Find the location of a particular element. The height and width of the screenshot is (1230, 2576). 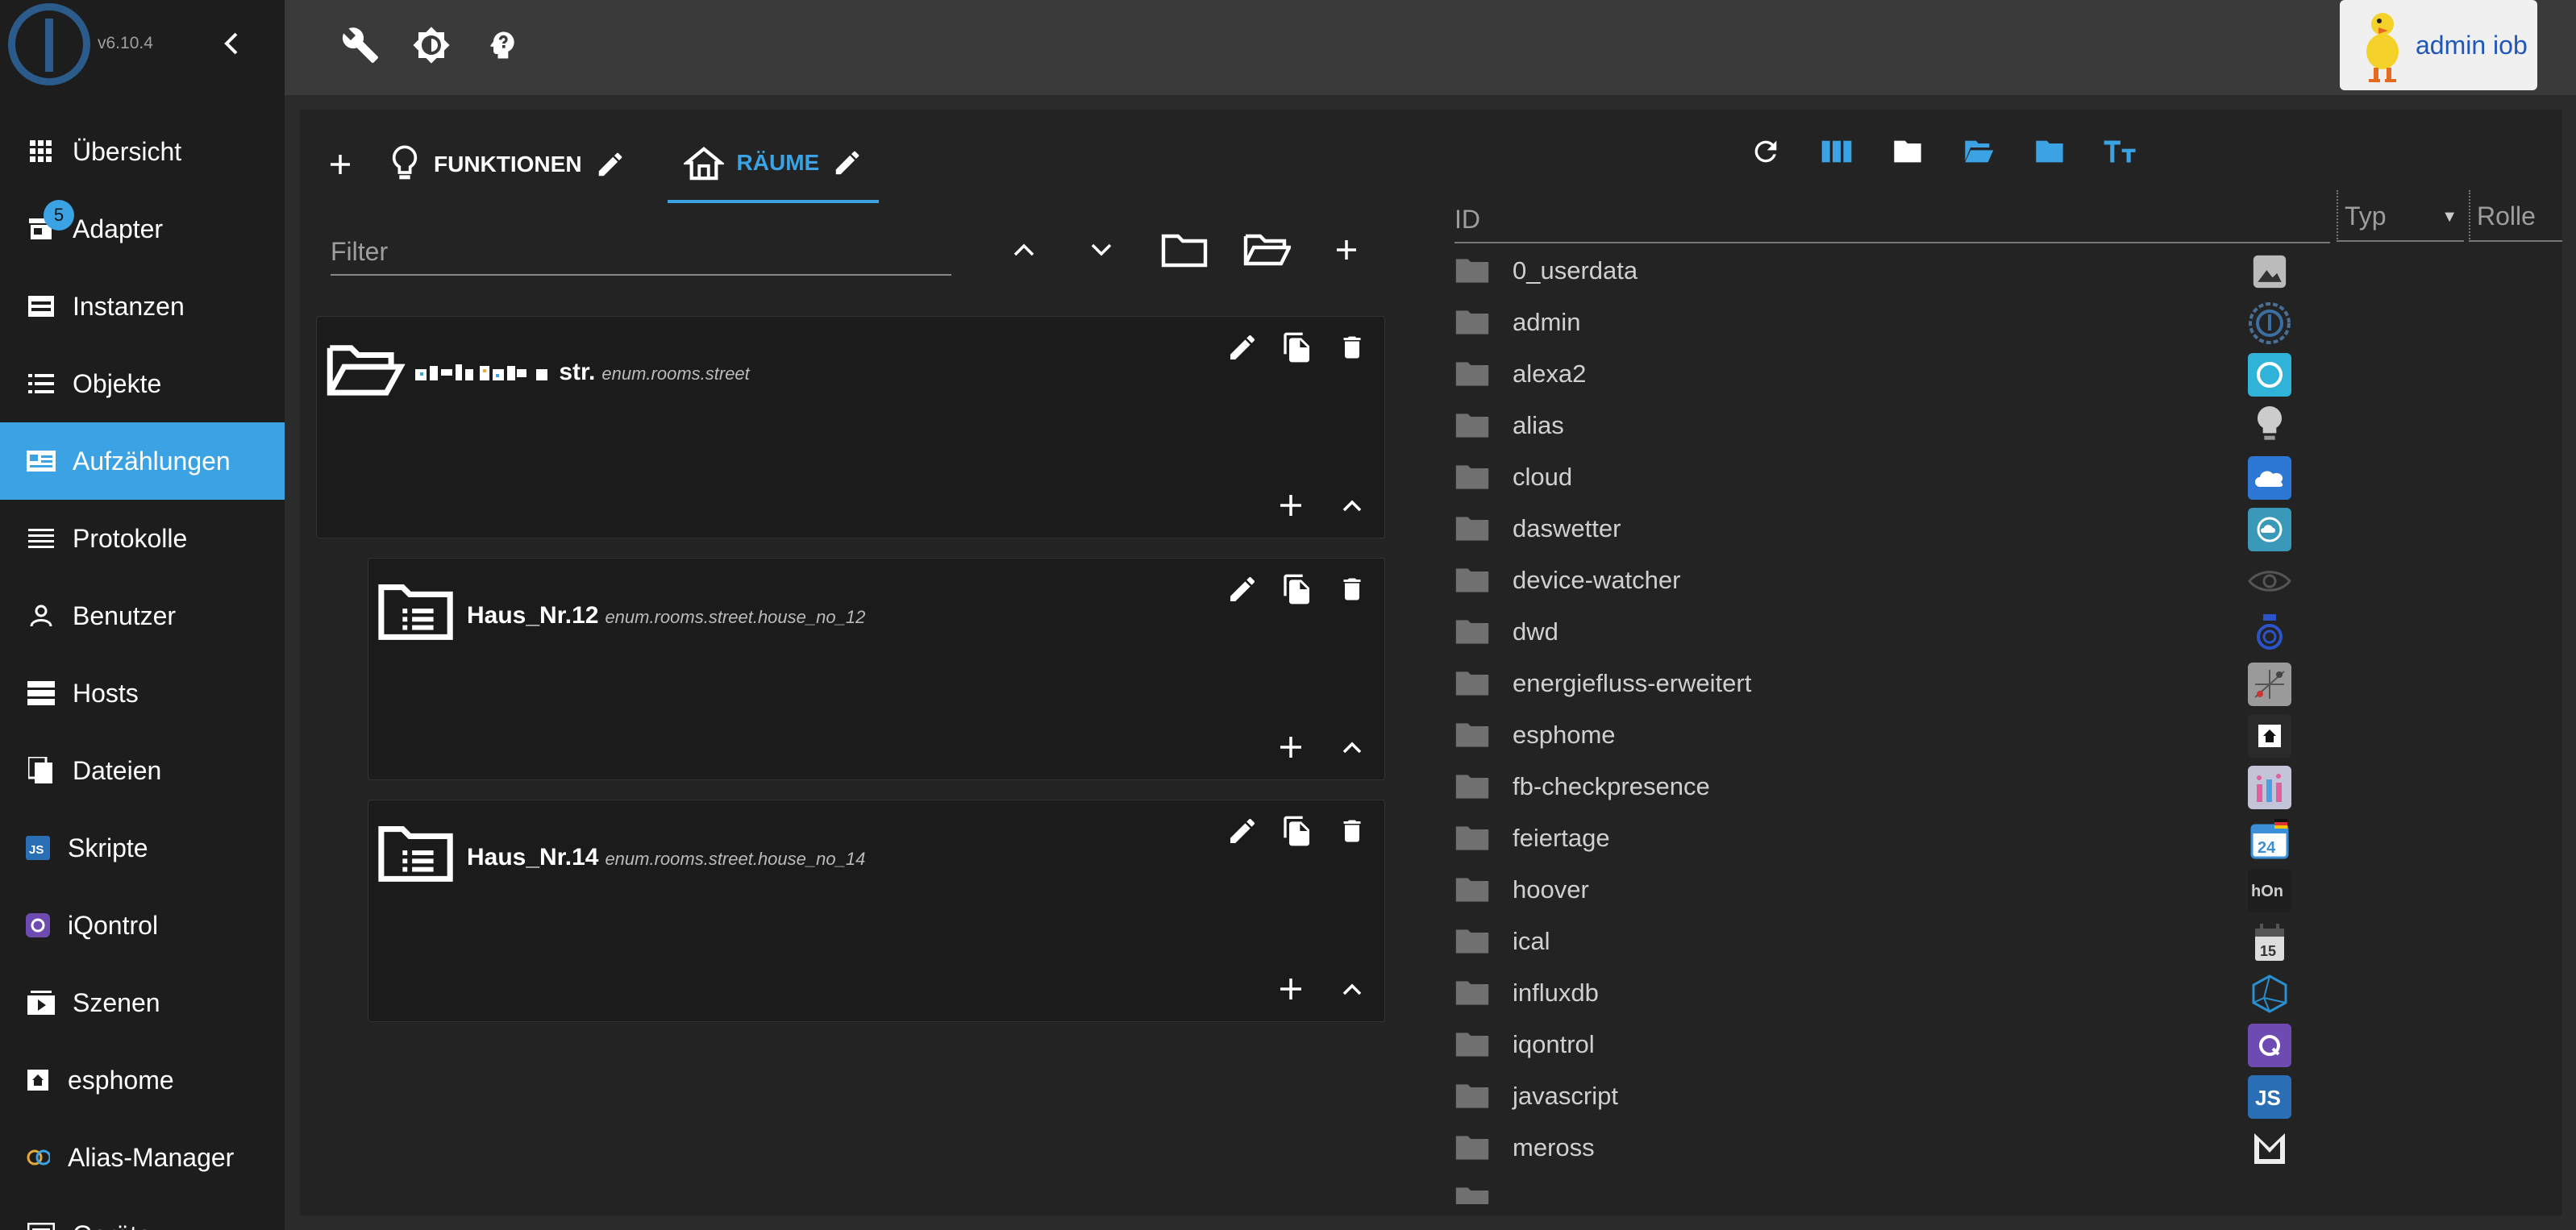

table-row: 0_userdata is located at coordinates (1896, 271).